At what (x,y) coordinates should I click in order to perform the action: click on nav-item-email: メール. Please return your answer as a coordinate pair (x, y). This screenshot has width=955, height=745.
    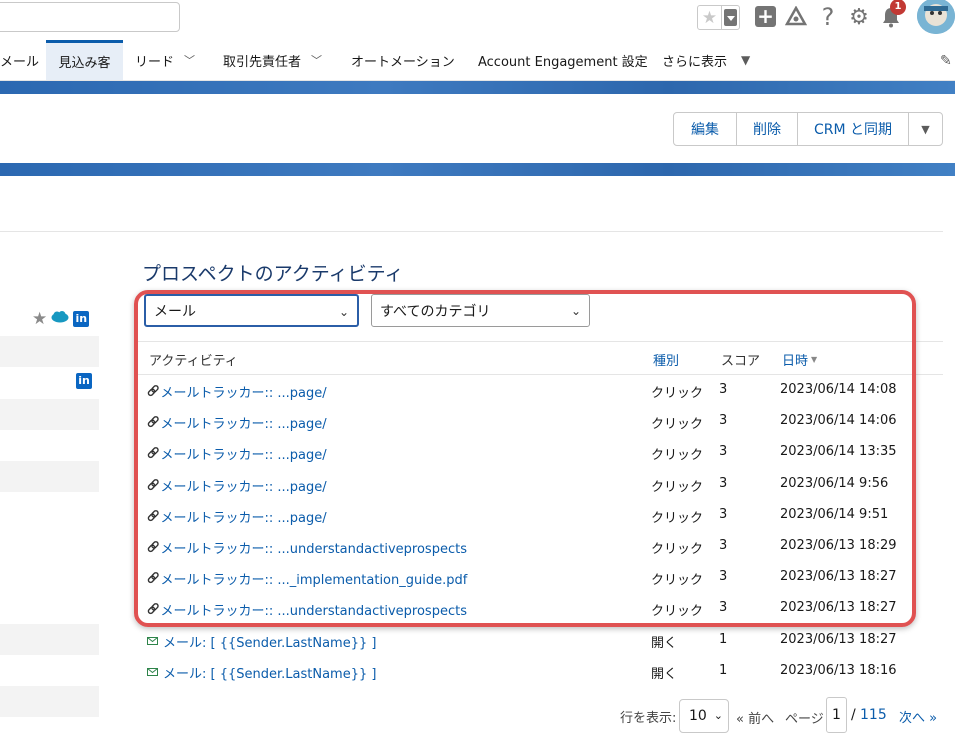
    Looking at the image, I should click on (19, 60).